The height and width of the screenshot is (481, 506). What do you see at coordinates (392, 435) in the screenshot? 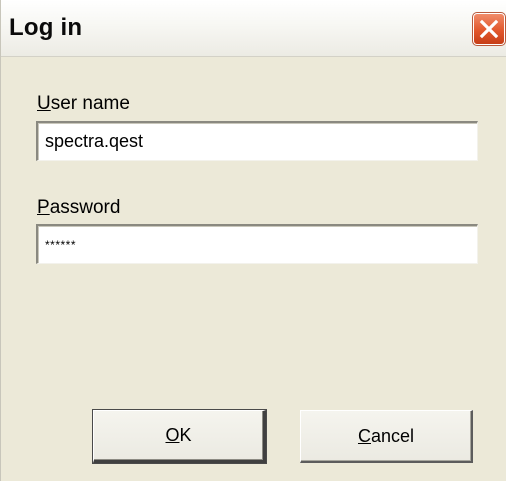
I see `cancel-button-label: ancel` at bounding box center [392, 435].